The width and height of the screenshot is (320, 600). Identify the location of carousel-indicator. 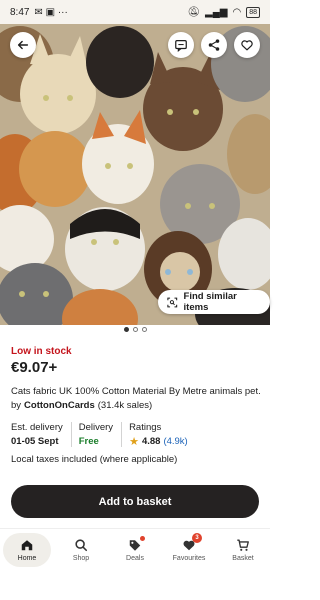
(135, 329).